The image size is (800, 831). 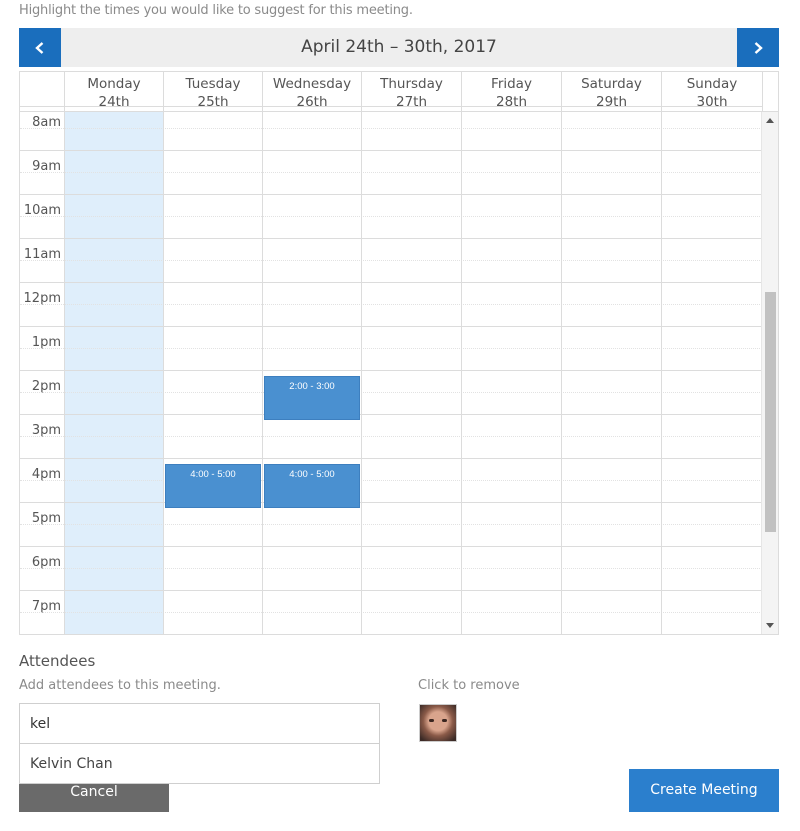 What do you see at coordinates (770, 412) in the screenshot?
I see `scrollbar-thumb` at bounding box center [770, 412].